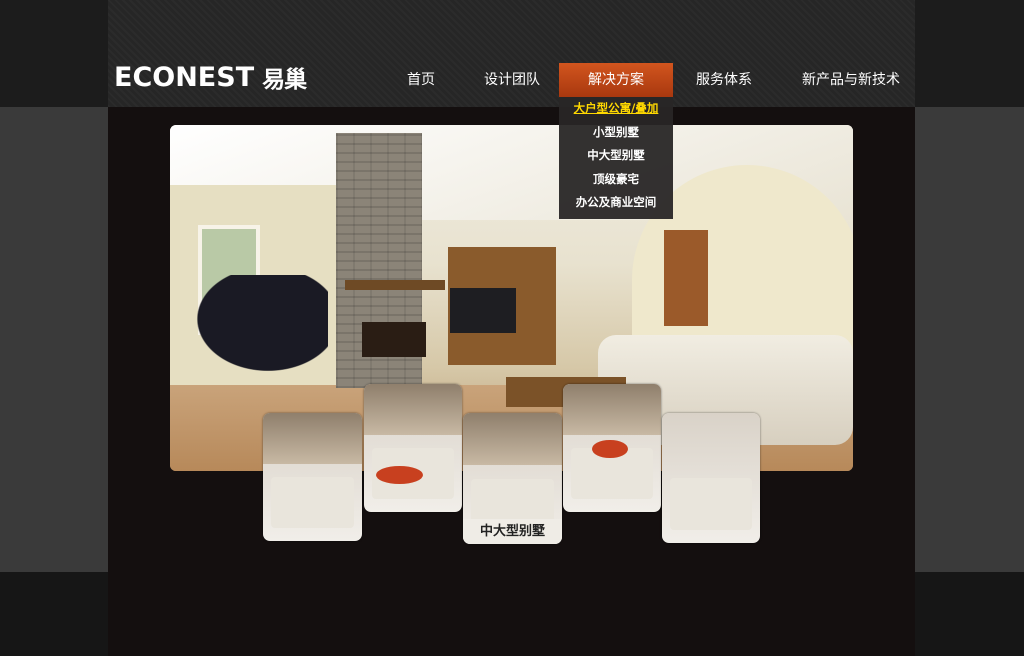 The width and height of the screenshot is (1024, 656). I want to click on piano-icon, so click(253, 330).